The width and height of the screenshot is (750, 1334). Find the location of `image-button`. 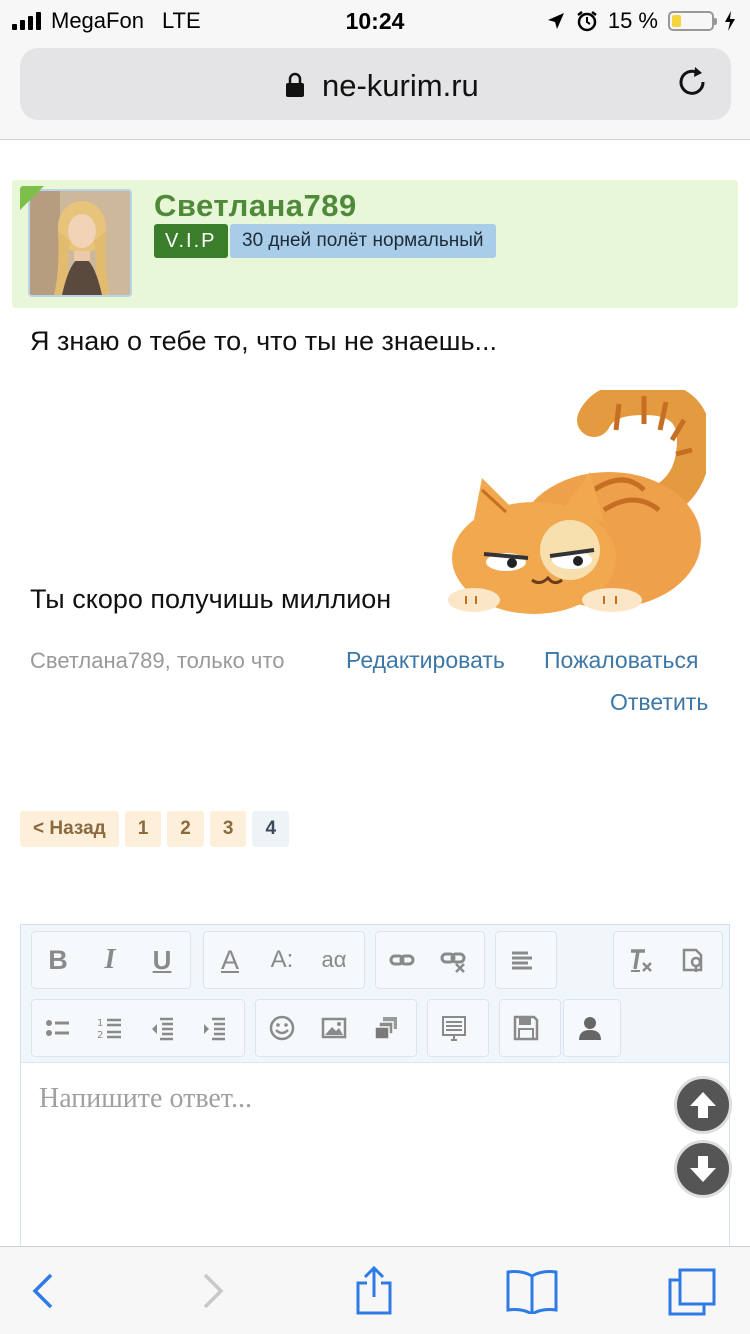

image-button is located at coordinates (334, 1028).